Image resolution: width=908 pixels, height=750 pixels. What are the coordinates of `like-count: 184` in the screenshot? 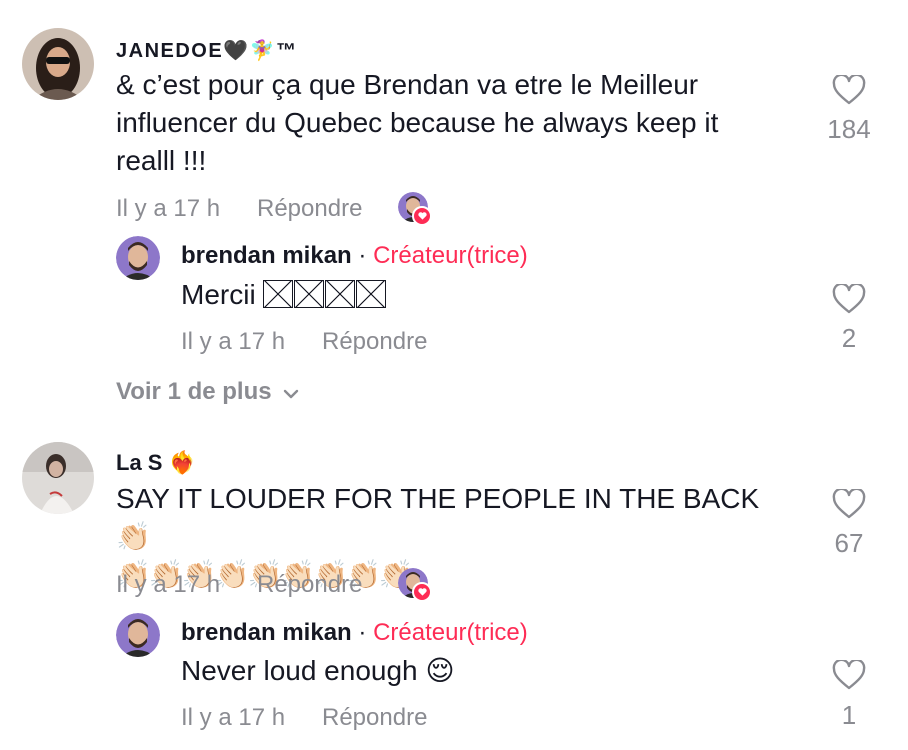 It's located at (849, 129).